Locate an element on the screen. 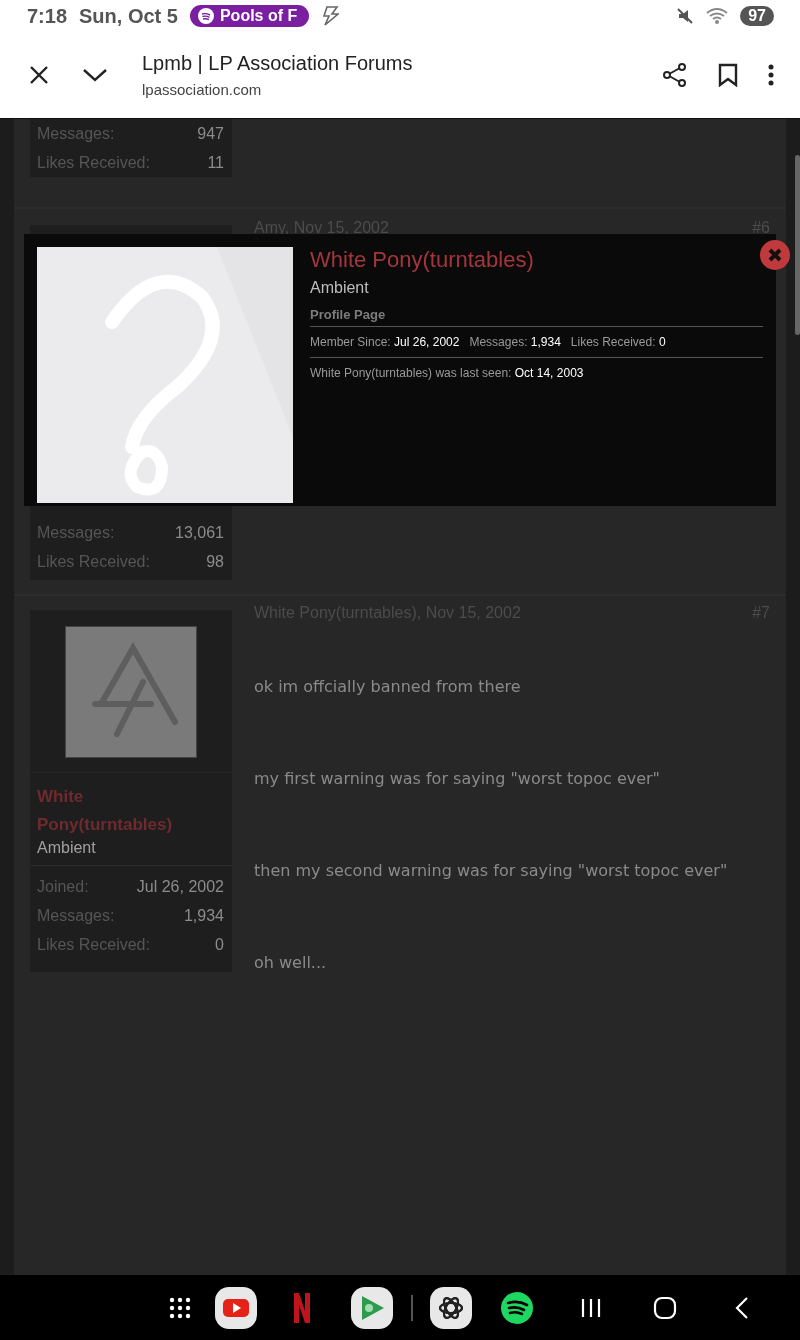  clock-time: 7:18 is located at coordinates (47, 16).